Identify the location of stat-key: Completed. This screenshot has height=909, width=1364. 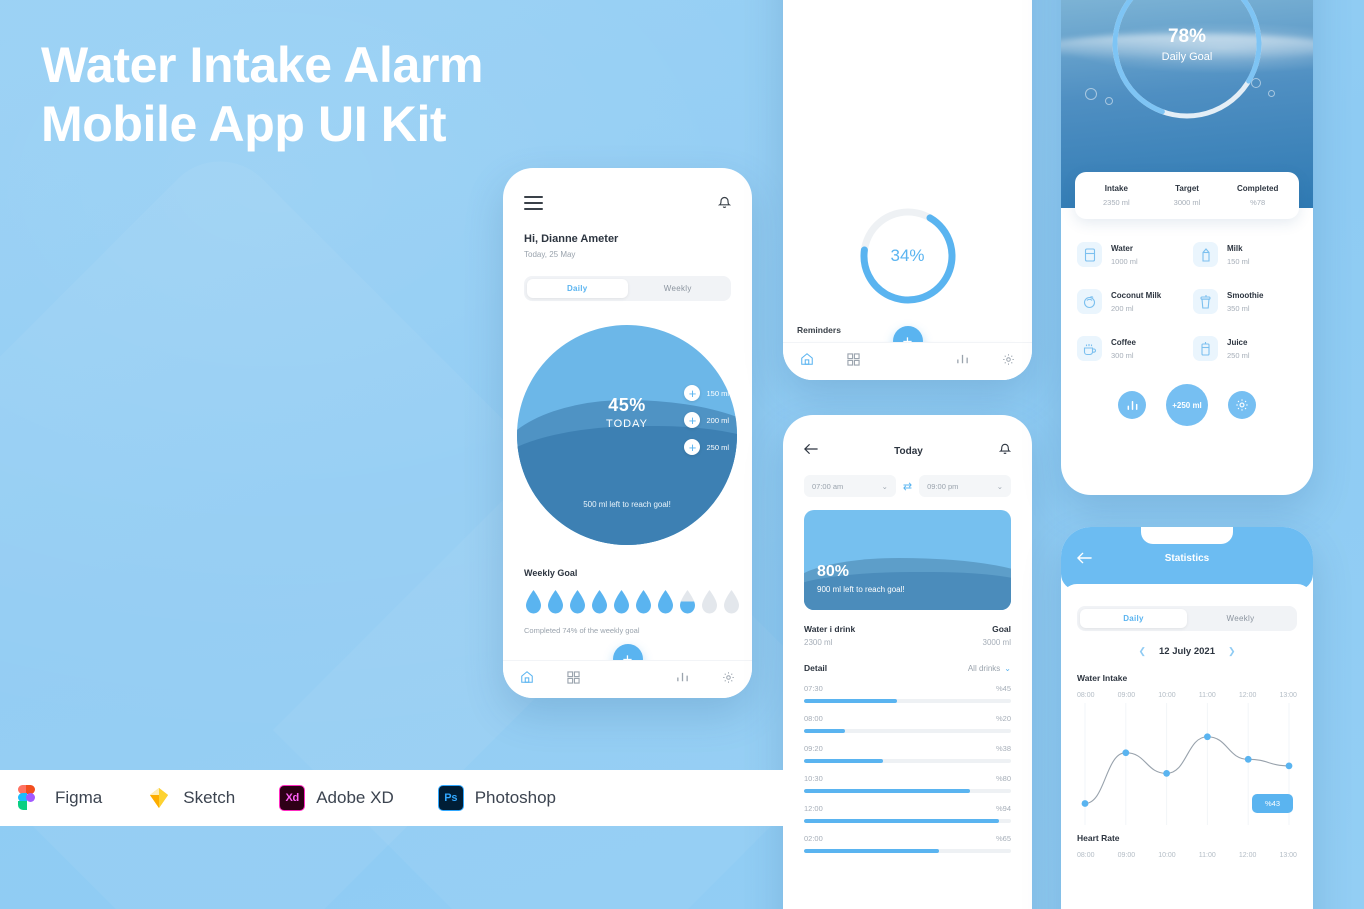
(1258, 188).